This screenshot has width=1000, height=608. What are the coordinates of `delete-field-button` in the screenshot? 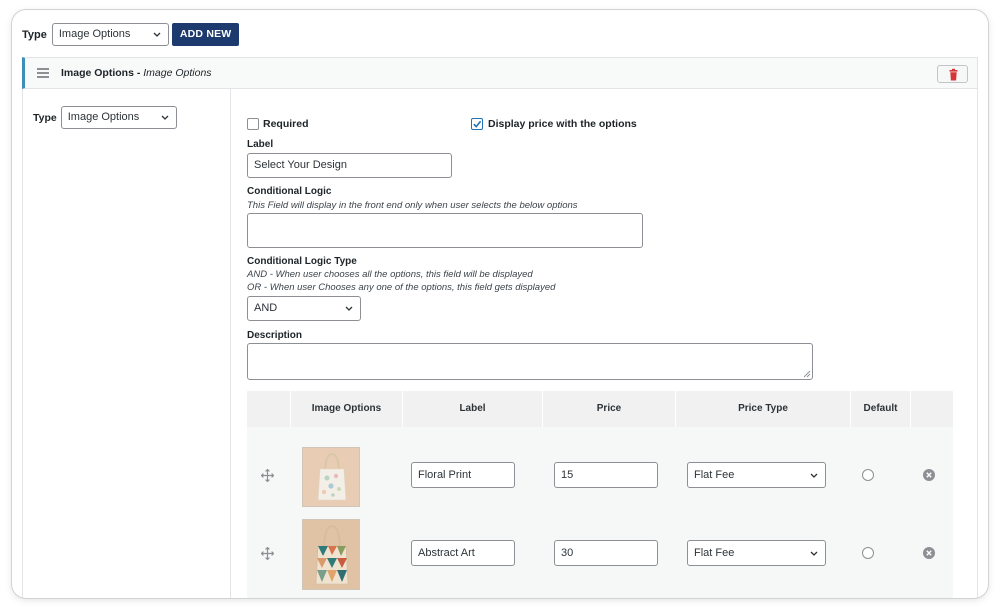 It's located at (952, 74).